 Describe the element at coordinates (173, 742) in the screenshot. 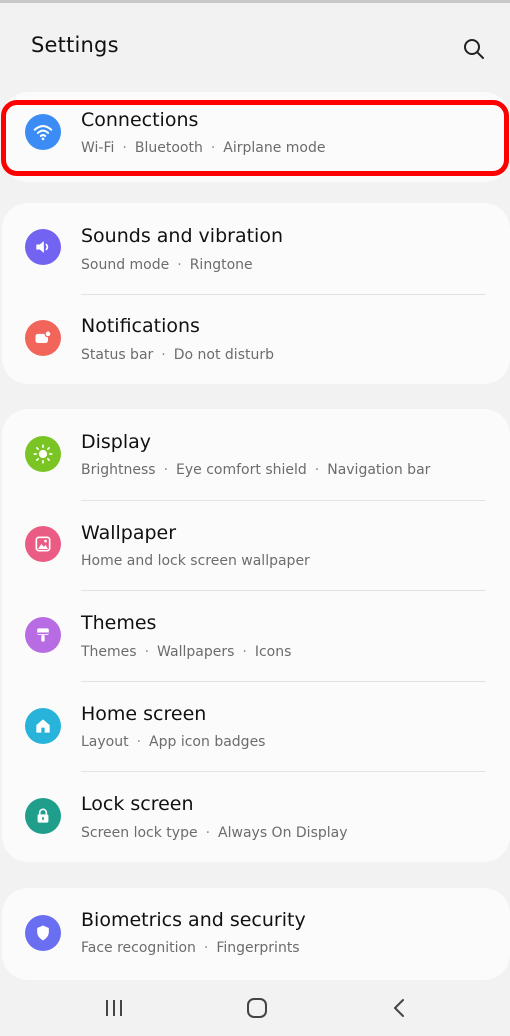

I see `setting-summary: Layout · App icon badges` at that location.